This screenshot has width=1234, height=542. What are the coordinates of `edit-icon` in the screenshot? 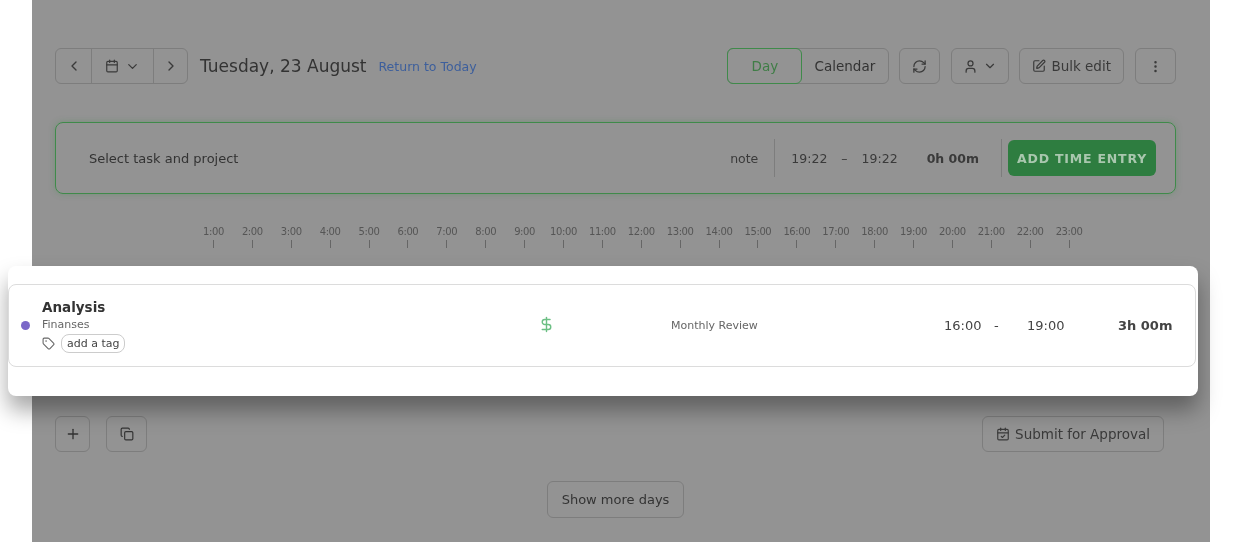 It's located at (1039, 66).